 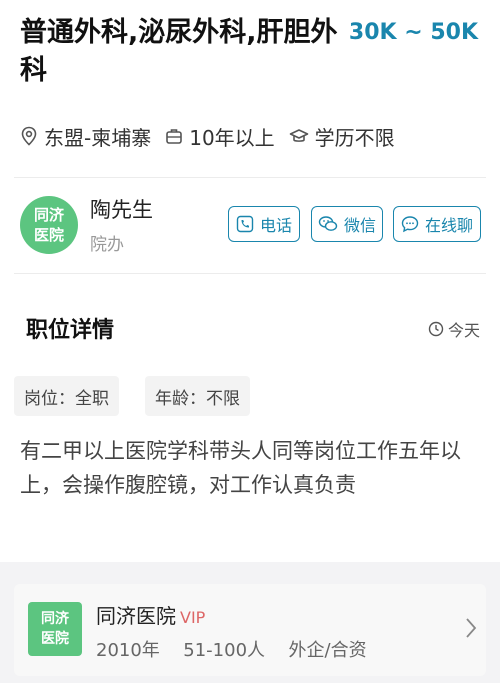 I want to click on company-name-row: 同济医院 VIP, so click(x=150, y=614).